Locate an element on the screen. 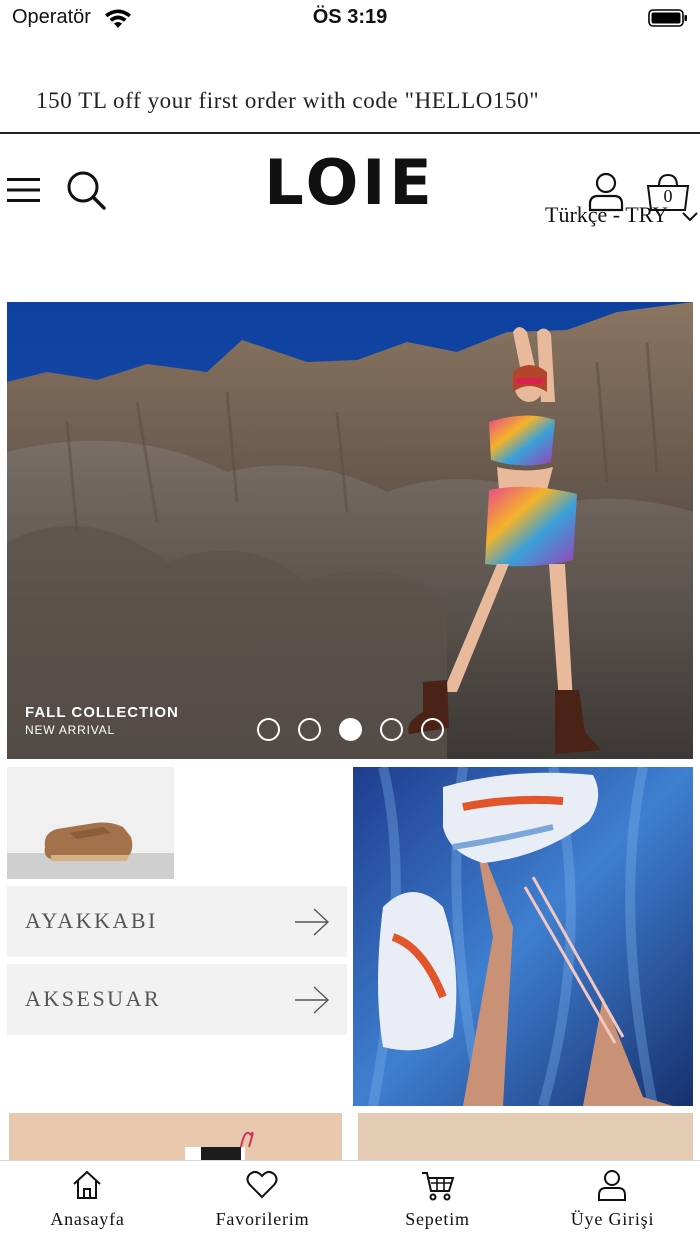  carousel-dots is located at coordinates (350, 729).